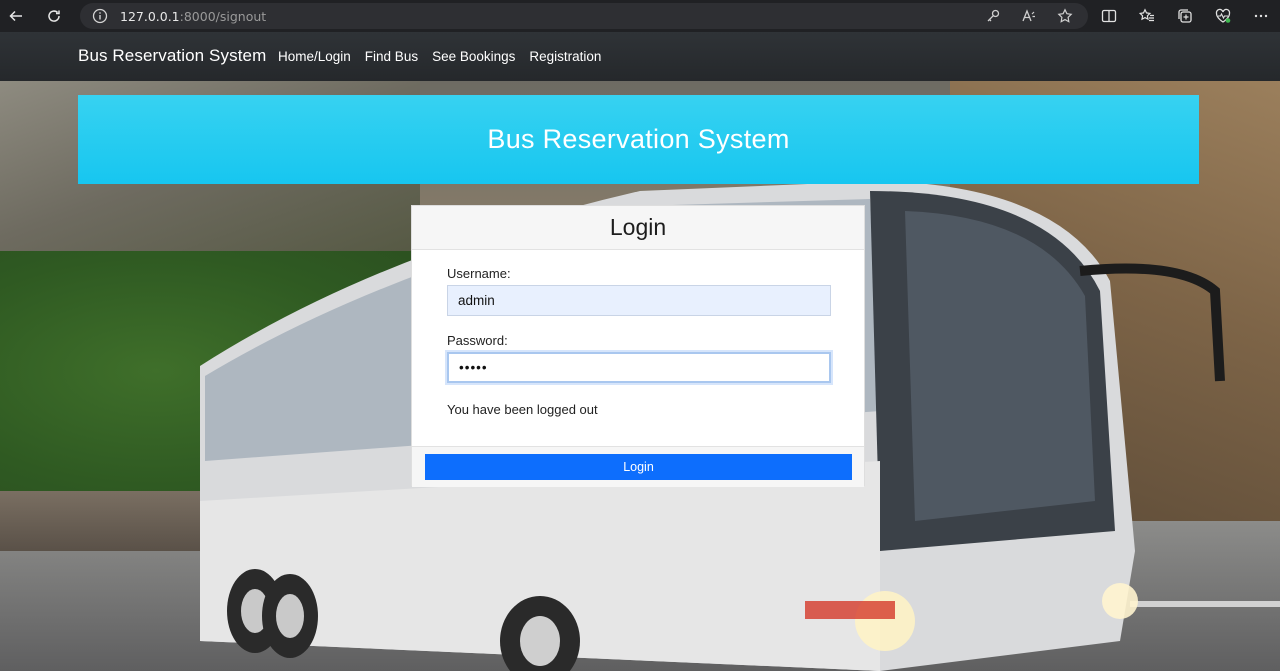 The width and height of the screenshot is (1280, 671). Describe the element at coordinates (639, 300) in the screenshot. I see `username-input` at that location.